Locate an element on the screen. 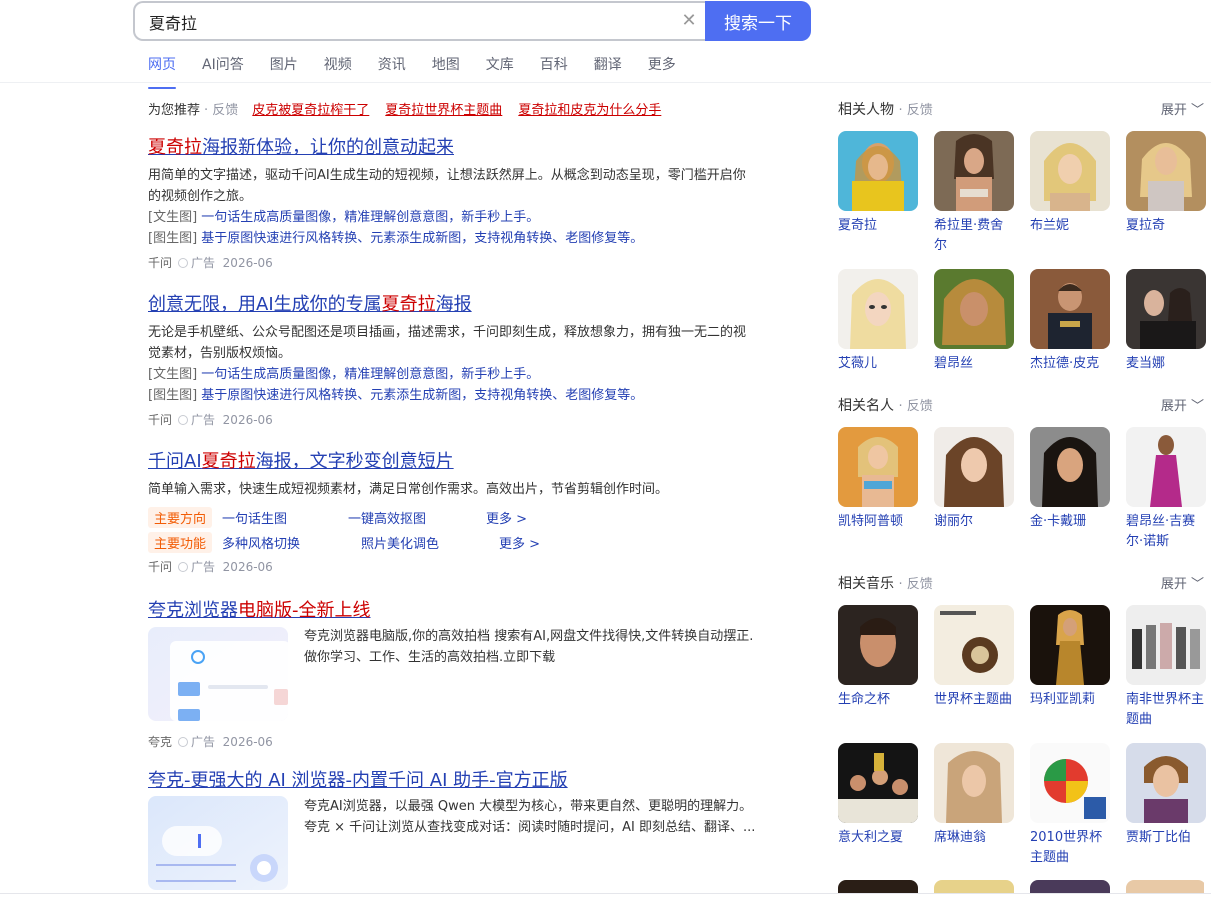  tab-images: 图片 is located at coordinates (284, 69).